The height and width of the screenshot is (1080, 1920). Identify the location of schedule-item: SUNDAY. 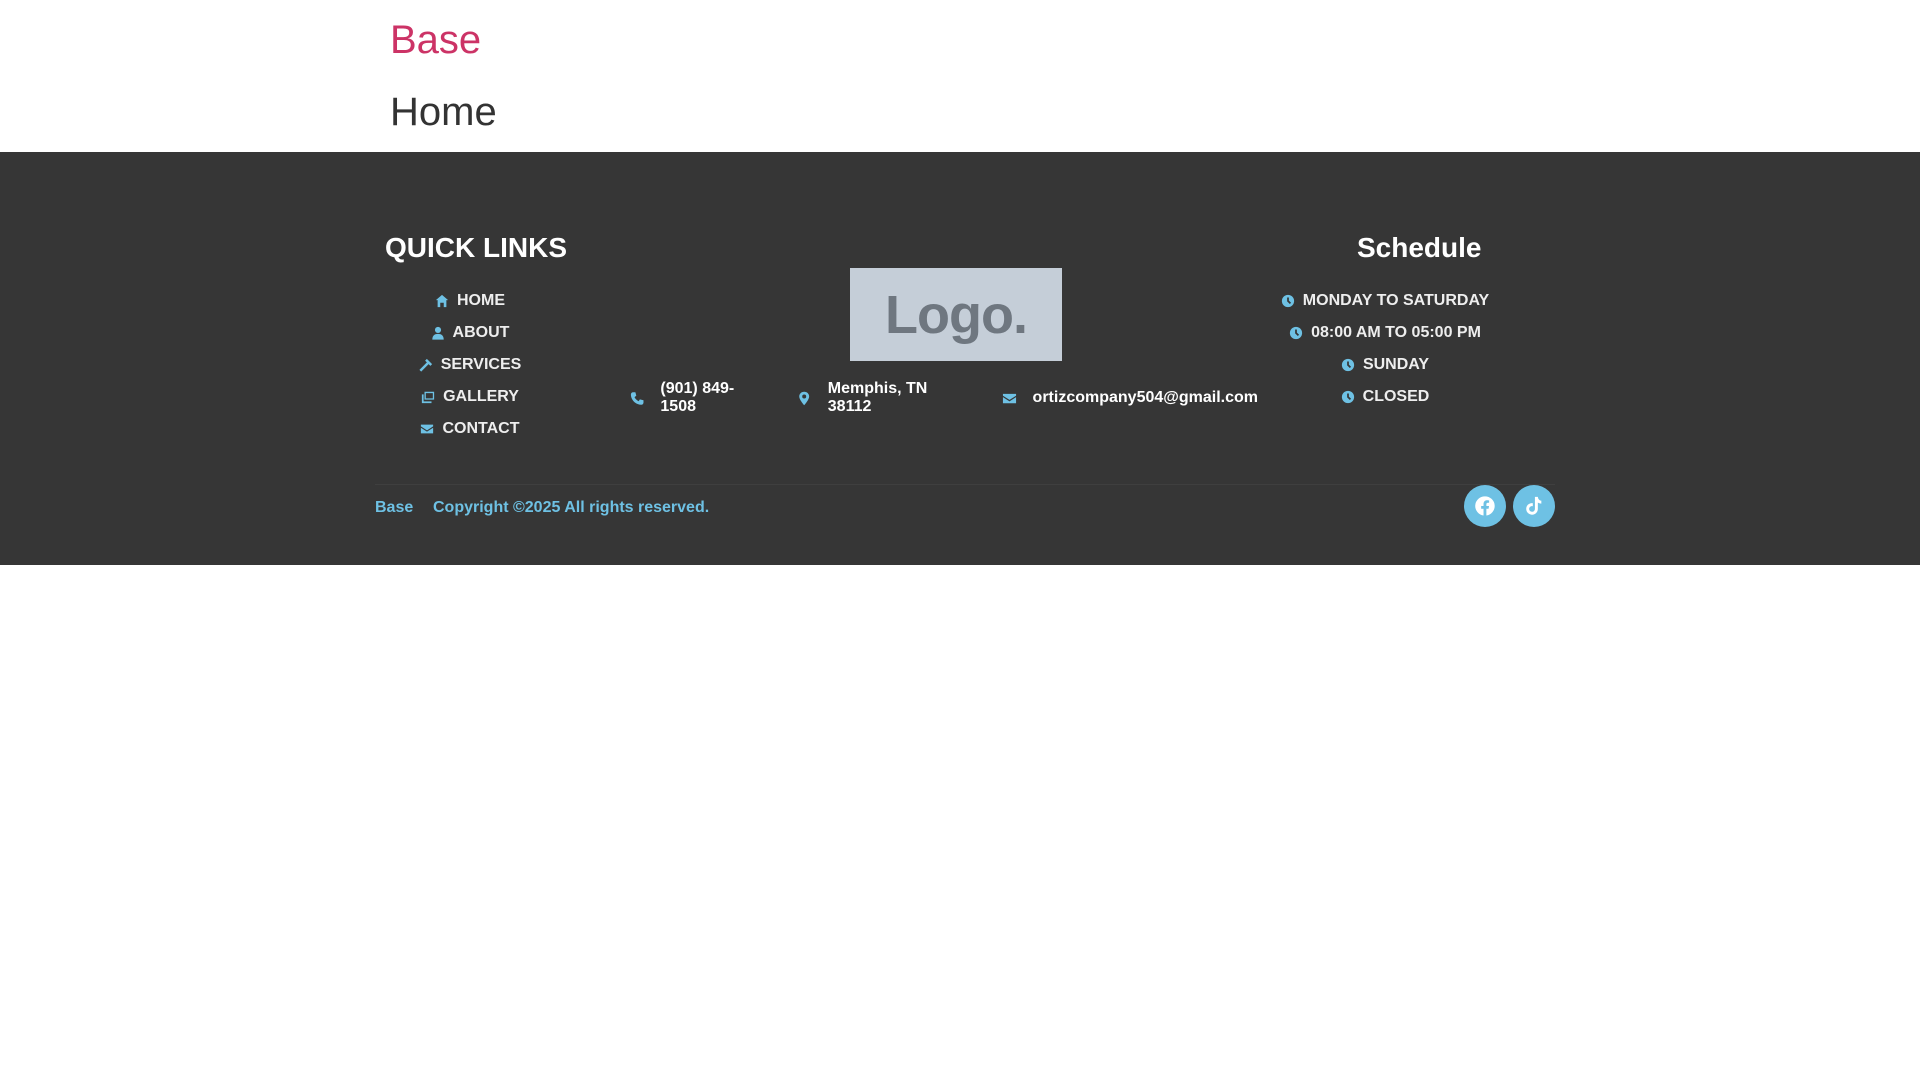
(1385, 365).